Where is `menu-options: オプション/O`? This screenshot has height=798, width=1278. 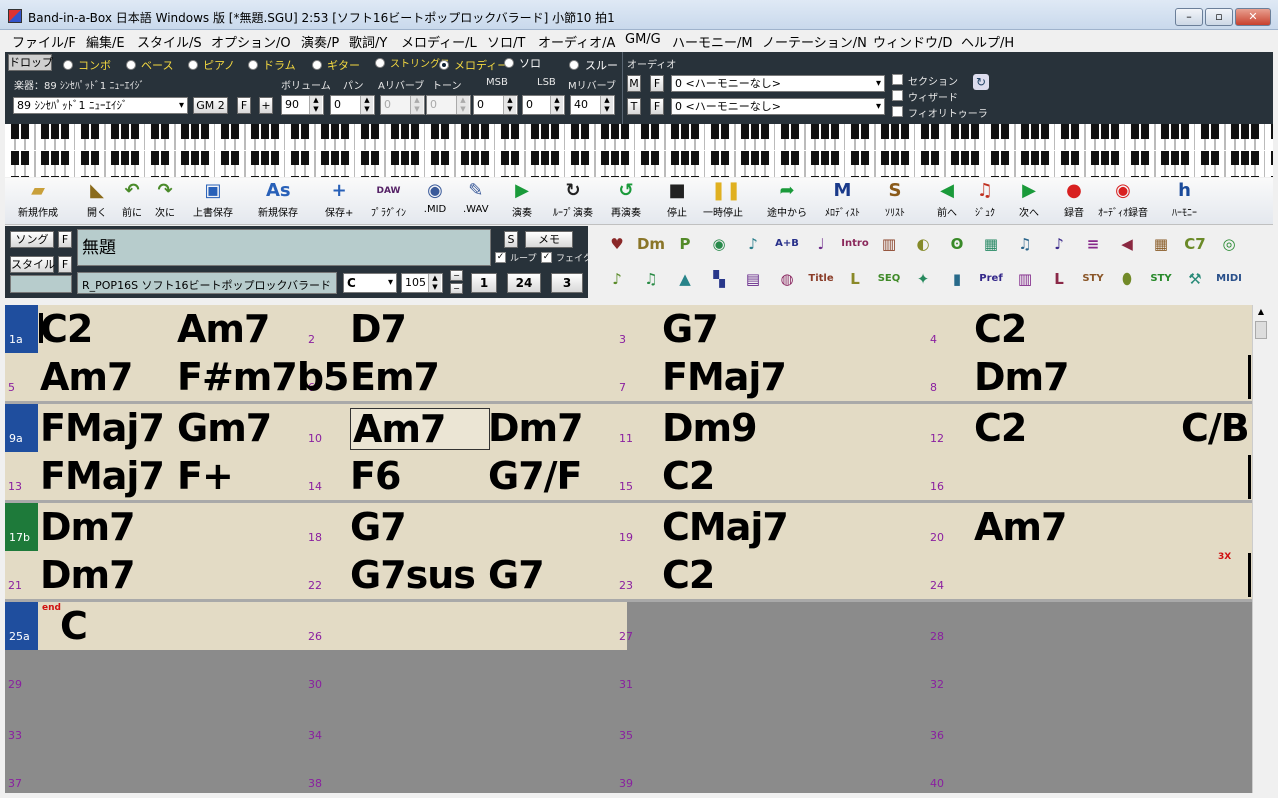 menu-options: オプション/O is located at coordinates (251, 41).